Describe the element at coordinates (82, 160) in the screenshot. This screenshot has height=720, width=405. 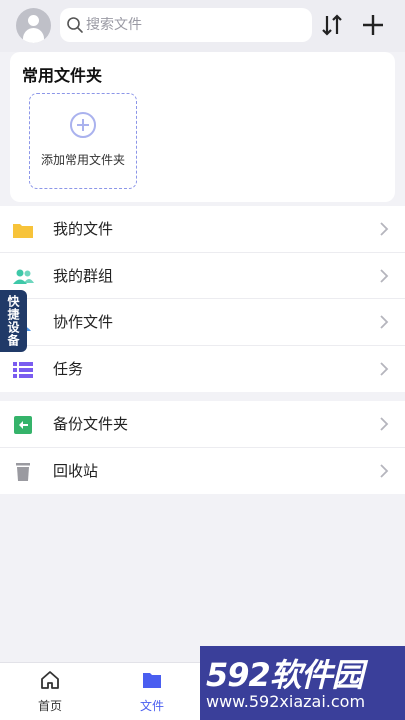
I see `add-favorite-folder-label: 添加常用文件夹` at that location.